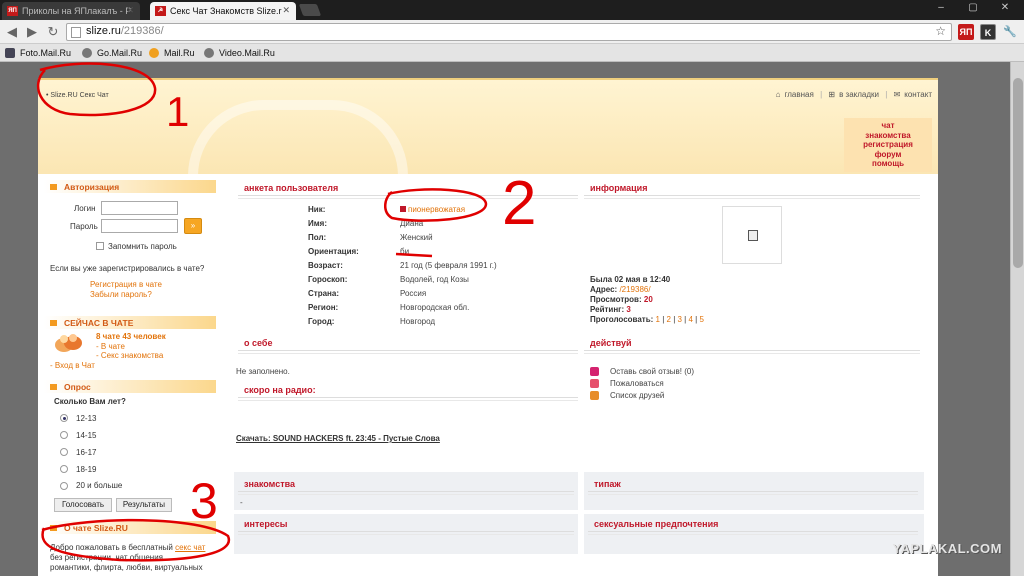 The width and height of the screenshot is (1024, 576). I want to click on bookmark-add-icon: ⊞, so click(832, 94).